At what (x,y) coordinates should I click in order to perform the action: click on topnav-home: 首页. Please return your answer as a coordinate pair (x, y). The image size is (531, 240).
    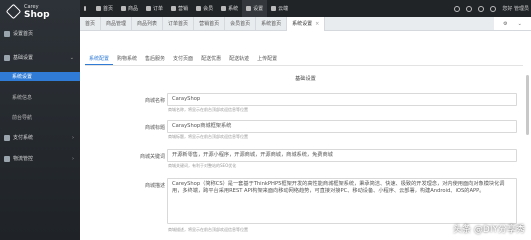
    Looking at the image, I should click on (104, 8).